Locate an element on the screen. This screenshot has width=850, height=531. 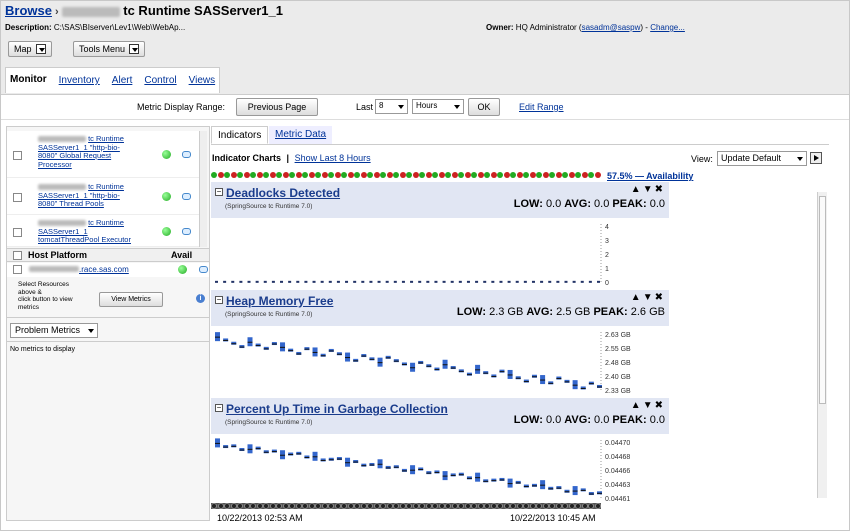
host-select-all-checkbox is located at coordinates (17, 255).